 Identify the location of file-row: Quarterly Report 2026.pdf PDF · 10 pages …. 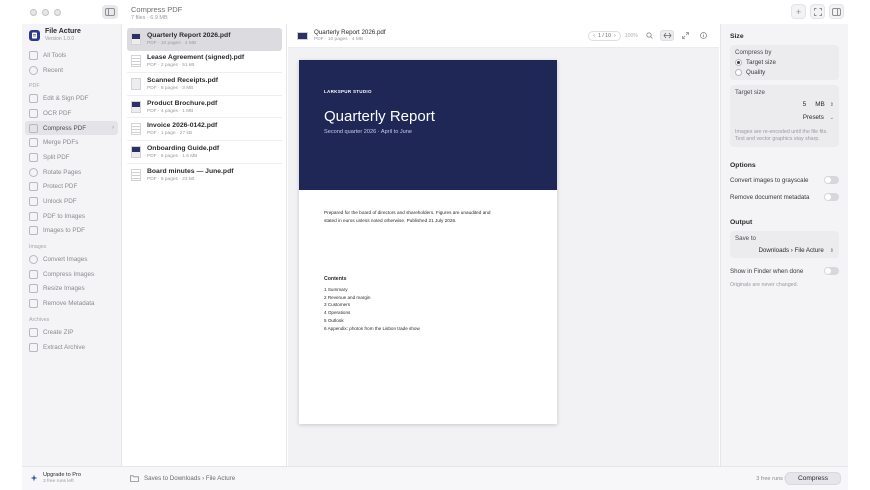
(204, 39).